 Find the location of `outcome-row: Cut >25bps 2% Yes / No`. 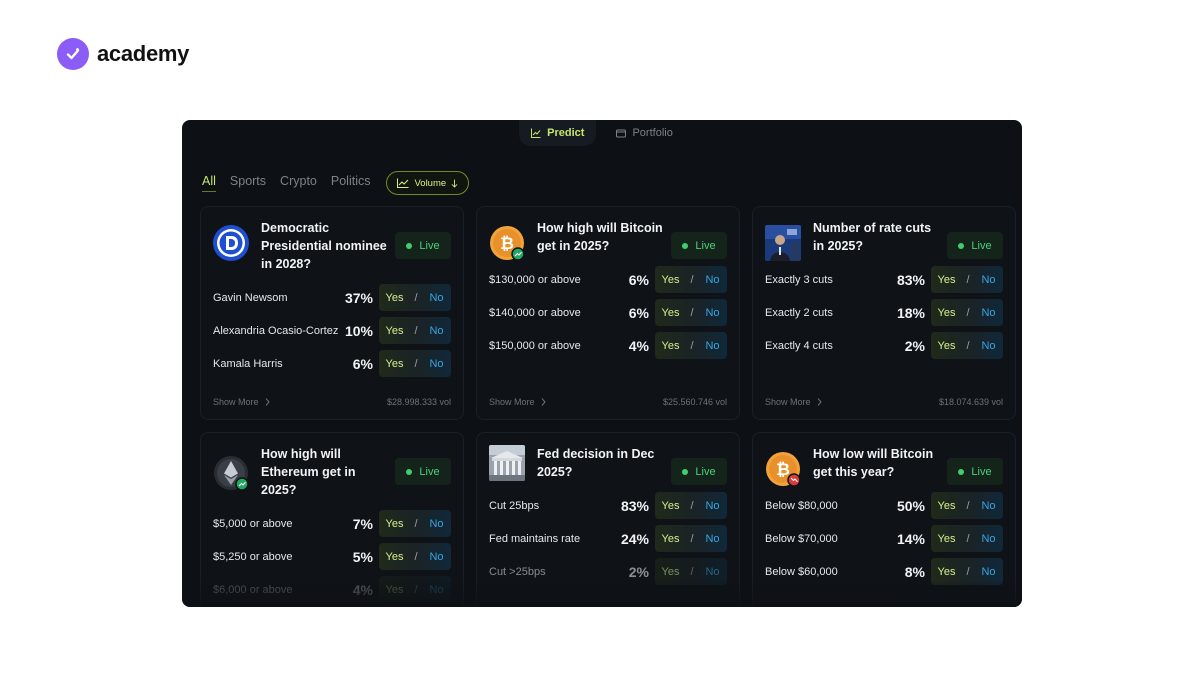

outcome-row: Cut >25bps 2% Yes / No is located at coordinates (608, 571).